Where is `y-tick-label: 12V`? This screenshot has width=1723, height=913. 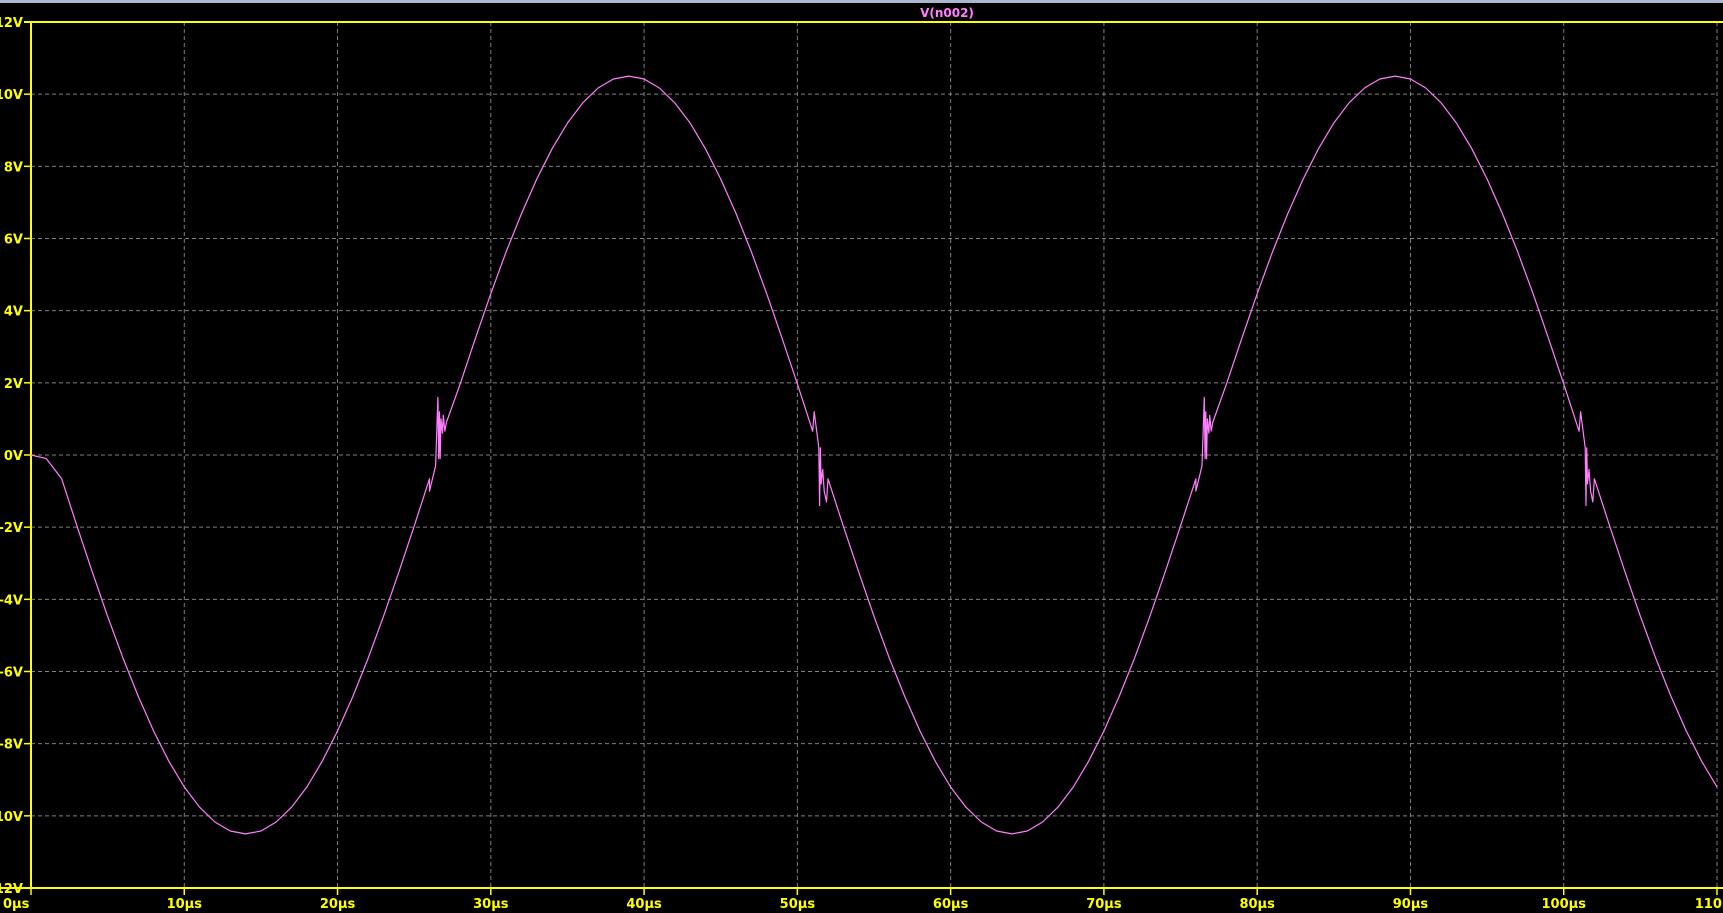 y-tick-label: 12V is located at coordinates (11, 23).